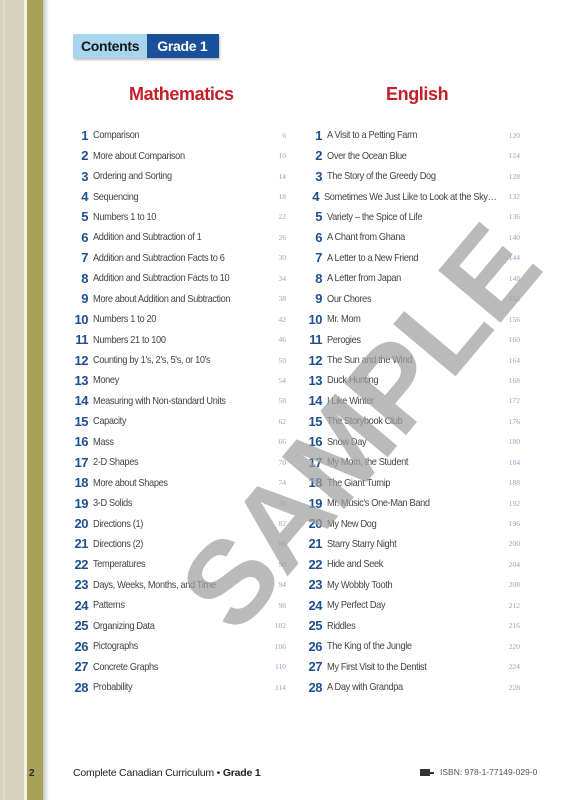 Image resolution: width=587 pixels, height=800 pixels. What do you see at coordinates (410, 360) in the screenshot?
I see `toc-entry: 12 The Sun and the Wind 164` at bounding box center [410, 360].